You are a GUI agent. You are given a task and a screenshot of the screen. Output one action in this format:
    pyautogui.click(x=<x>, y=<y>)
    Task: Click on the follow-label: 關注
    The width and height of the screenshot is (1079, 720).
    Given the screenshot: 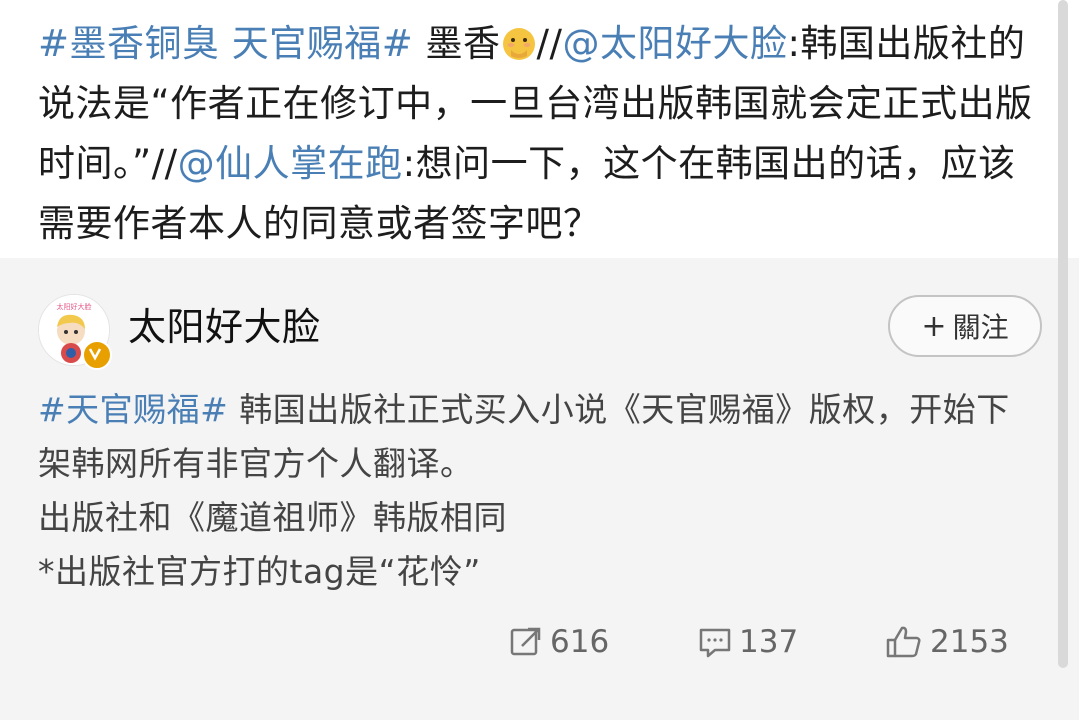 What is the action you would take?
    pyautogui.click(x=980, y=327)
    